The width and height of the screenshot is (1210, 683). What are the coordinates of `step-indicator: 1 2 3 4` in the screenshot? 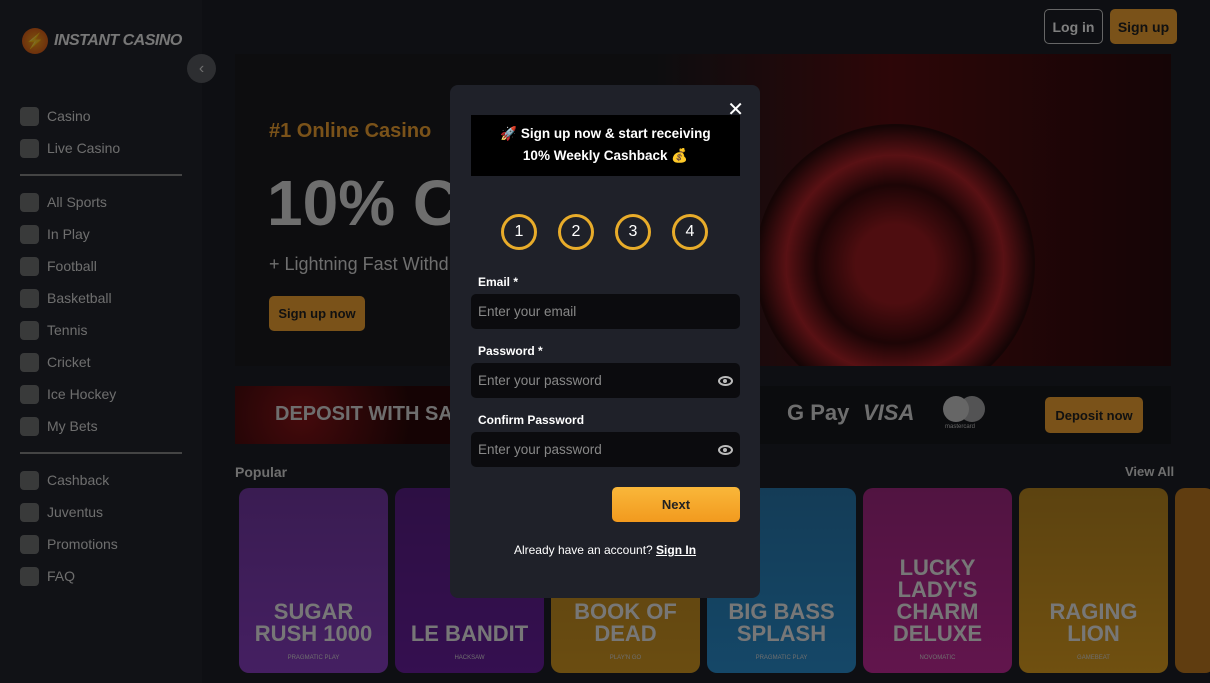 It's located at (604, 232).